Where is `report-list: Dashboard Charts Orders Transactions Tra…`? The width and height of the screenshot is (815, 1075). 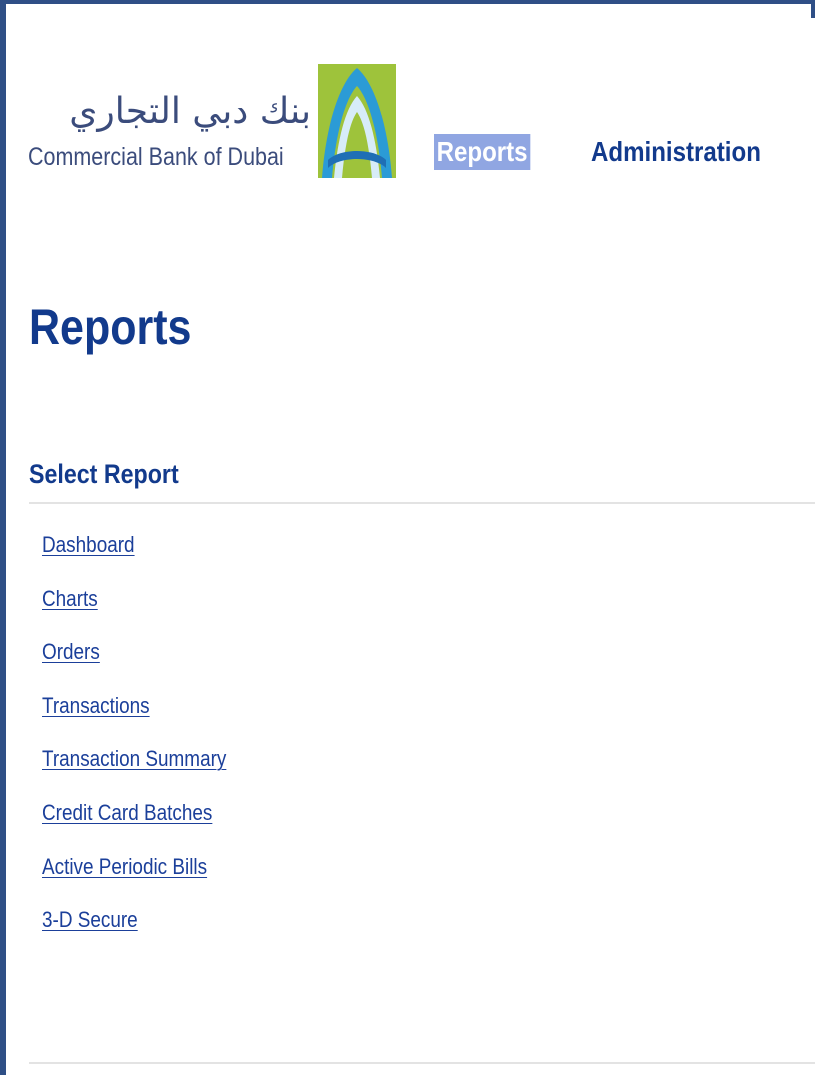
report-list: Dashboard Charts Orders Transactions Tra… is located at coordinates (149, 742).